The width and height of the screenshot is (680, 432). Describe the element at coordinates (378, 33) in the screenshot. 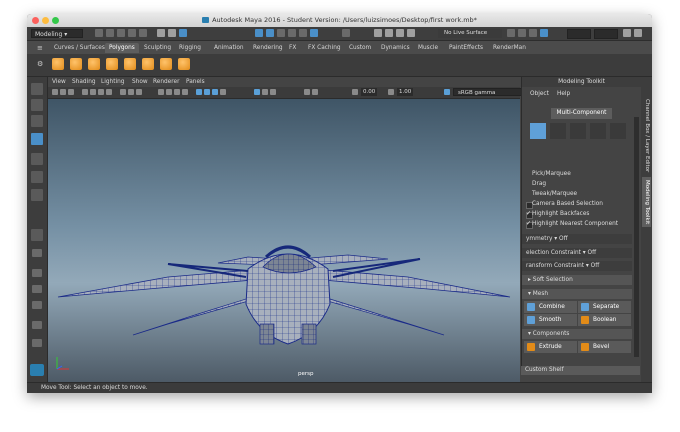

I see `render-icon` at that location.